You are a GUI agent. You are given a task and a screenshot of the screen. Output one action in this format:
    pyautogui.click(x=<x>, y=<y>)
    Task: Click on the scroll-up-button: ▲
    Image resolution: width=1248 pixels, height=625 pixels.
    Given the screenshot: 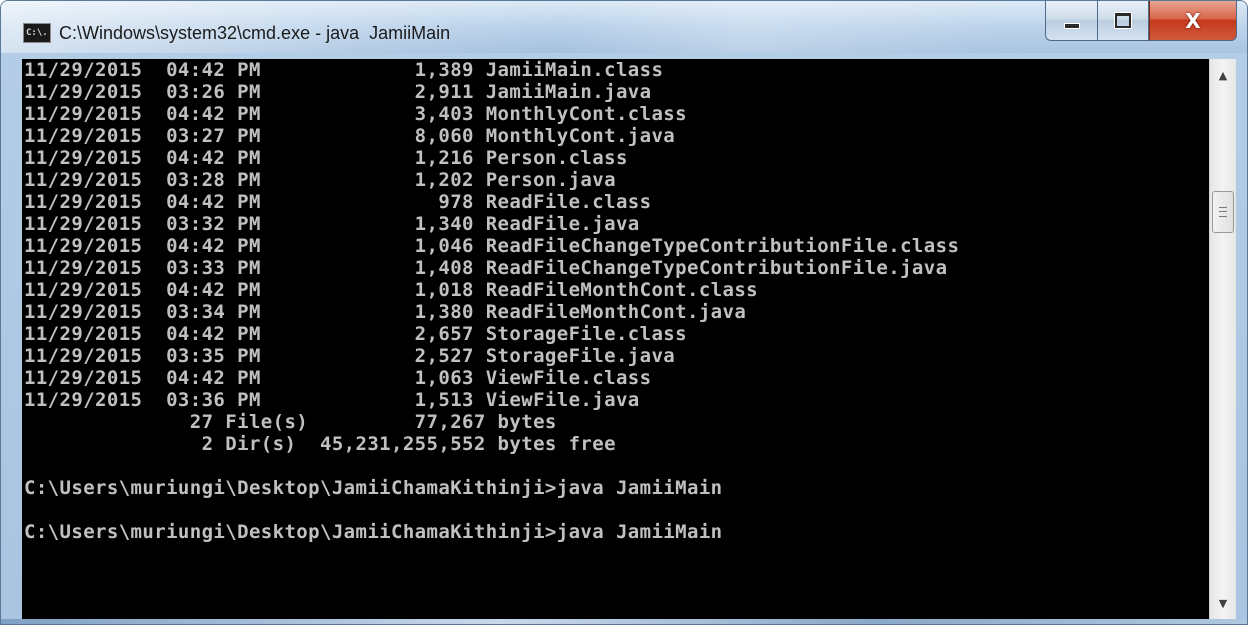 What is the action you would take?
    pyautogui.click(x=1223, y=75)
    